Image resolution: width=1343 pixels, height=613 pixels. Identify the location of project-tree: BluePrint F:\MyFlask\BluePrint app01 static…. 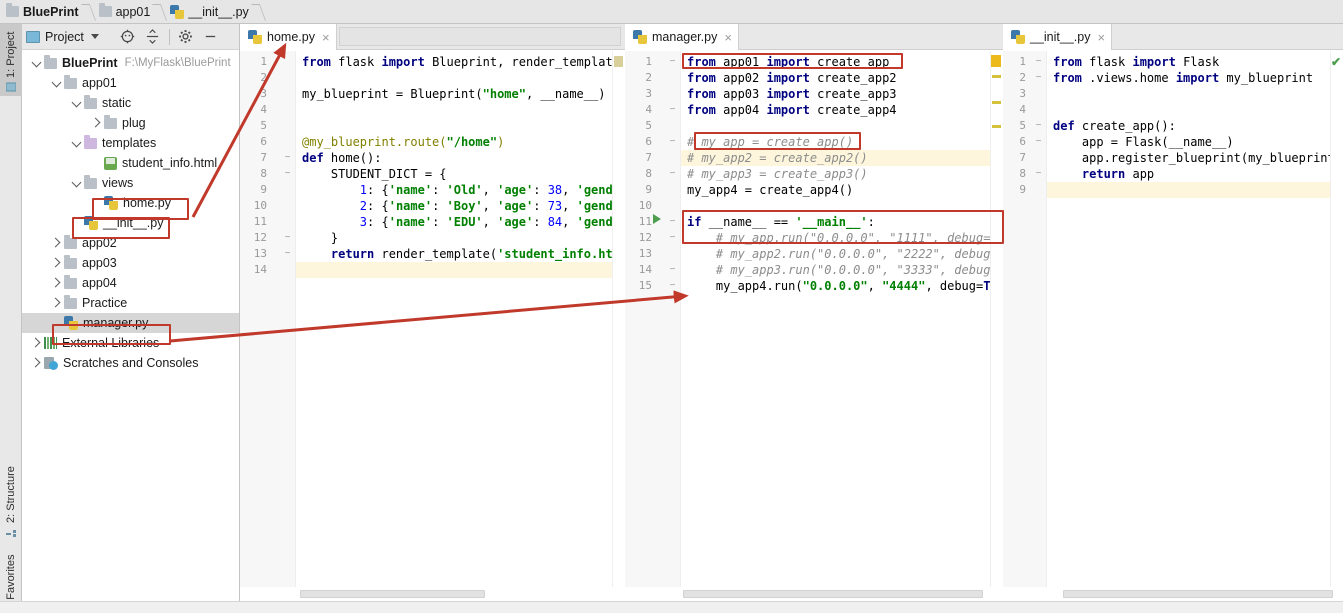
(130, 326).